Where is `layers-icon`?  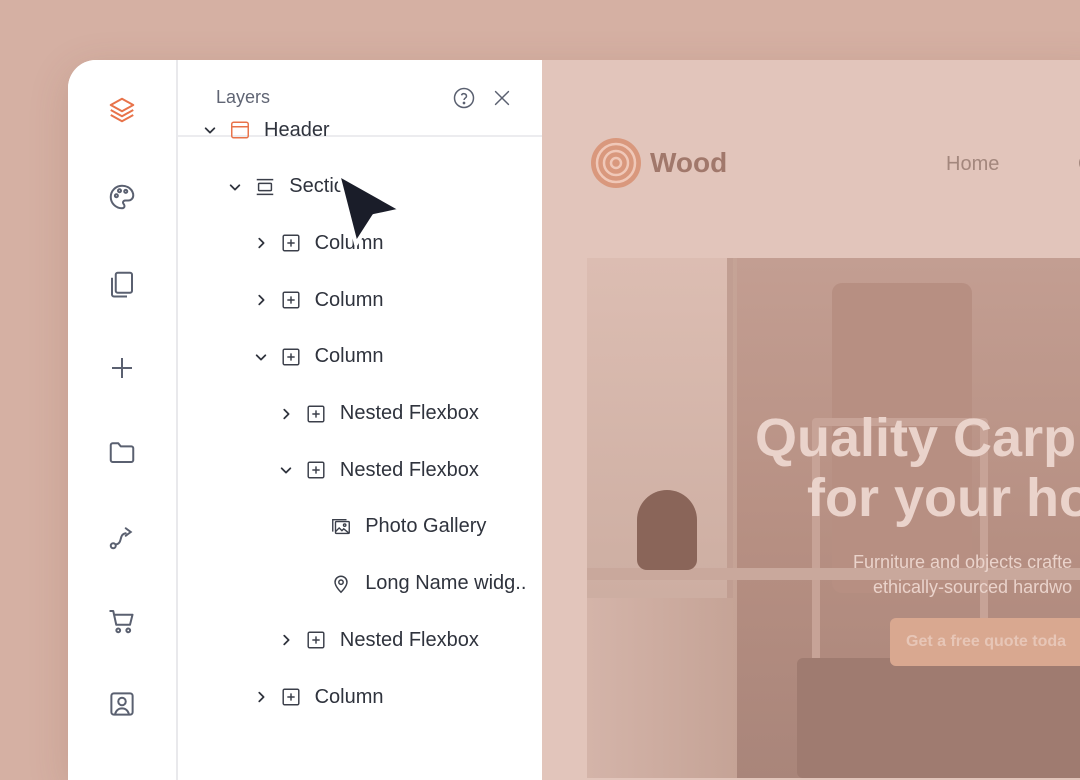 layers-icon is located at coordinates (122, 110).